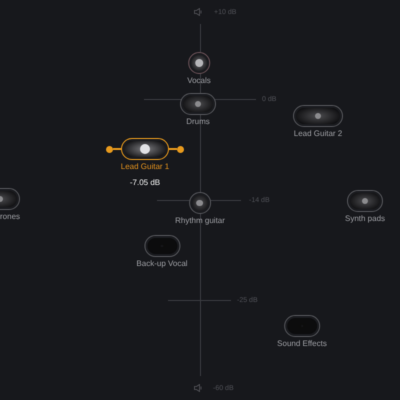 Image resolution: width=400 pixels, height=400 pixels. What do you see at coordinates (145, 183) in the screenshot?
I see `volume-readout: -7.05 dB` at bounding box center [145, 183].